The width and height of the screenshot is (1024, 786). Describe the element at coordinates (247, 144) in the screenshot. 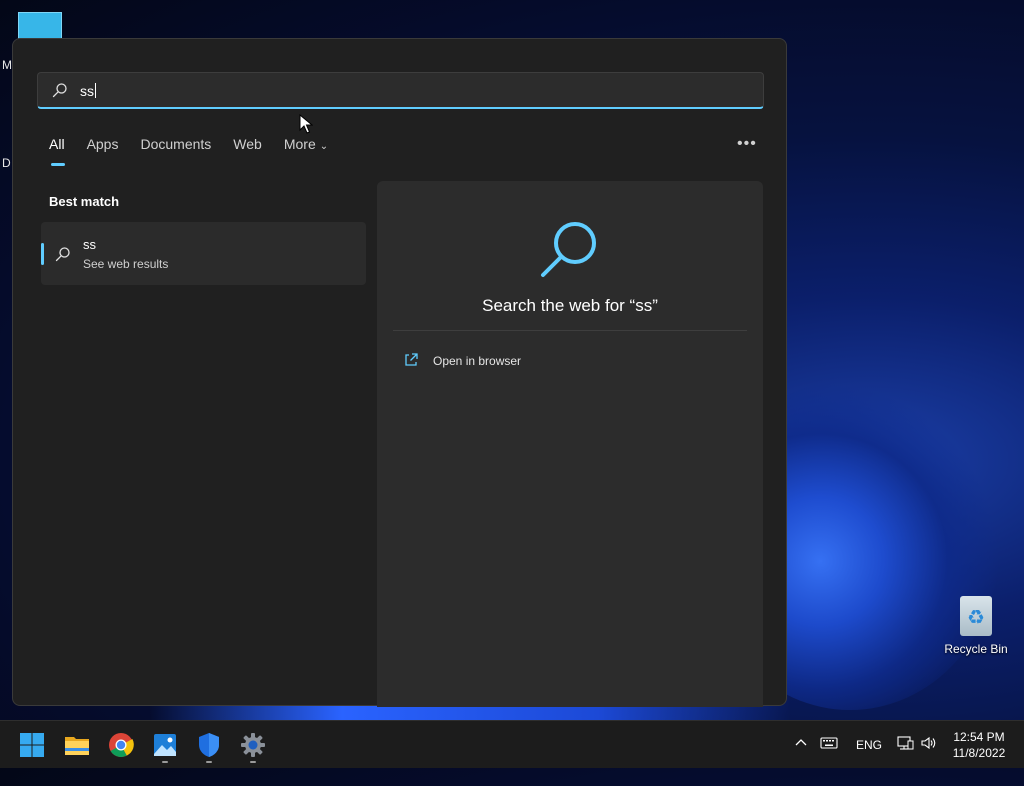

I see `tab-web-label: Web` at that location.